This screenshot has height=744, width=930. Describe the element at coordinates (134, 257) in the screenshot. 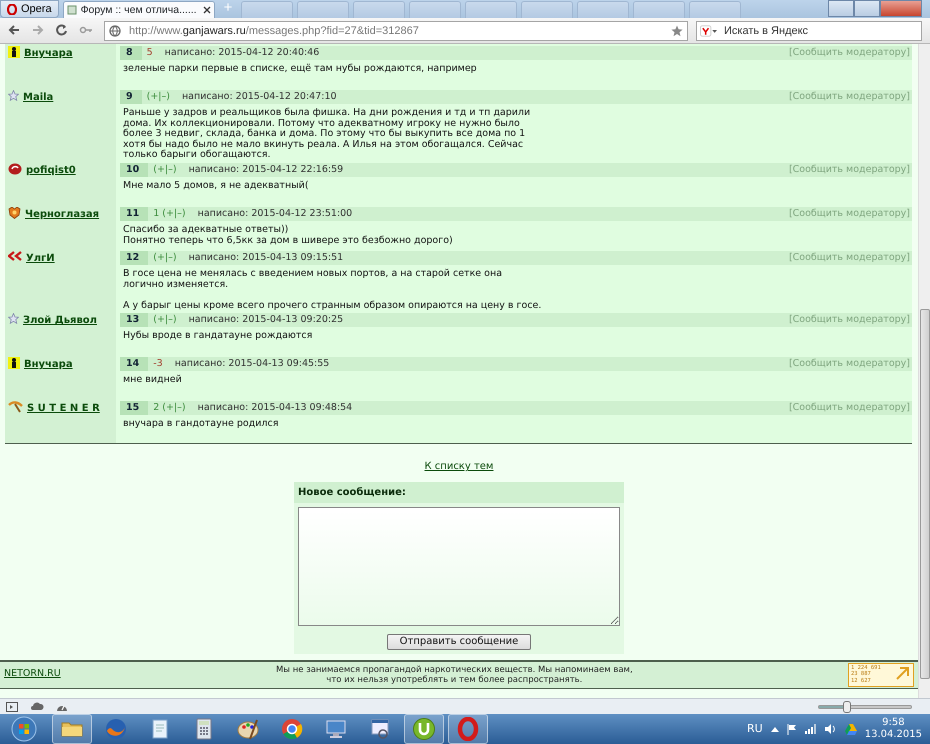

I see `post-number: 12` at that location.